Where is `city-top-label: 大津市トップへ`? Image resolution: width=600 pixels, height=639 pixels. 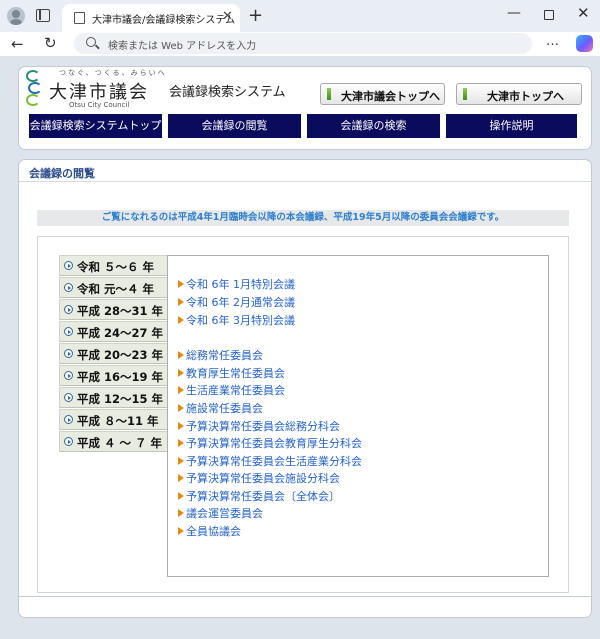
city-top-label: 大津市トップへ is located at coordinates (525, 96).